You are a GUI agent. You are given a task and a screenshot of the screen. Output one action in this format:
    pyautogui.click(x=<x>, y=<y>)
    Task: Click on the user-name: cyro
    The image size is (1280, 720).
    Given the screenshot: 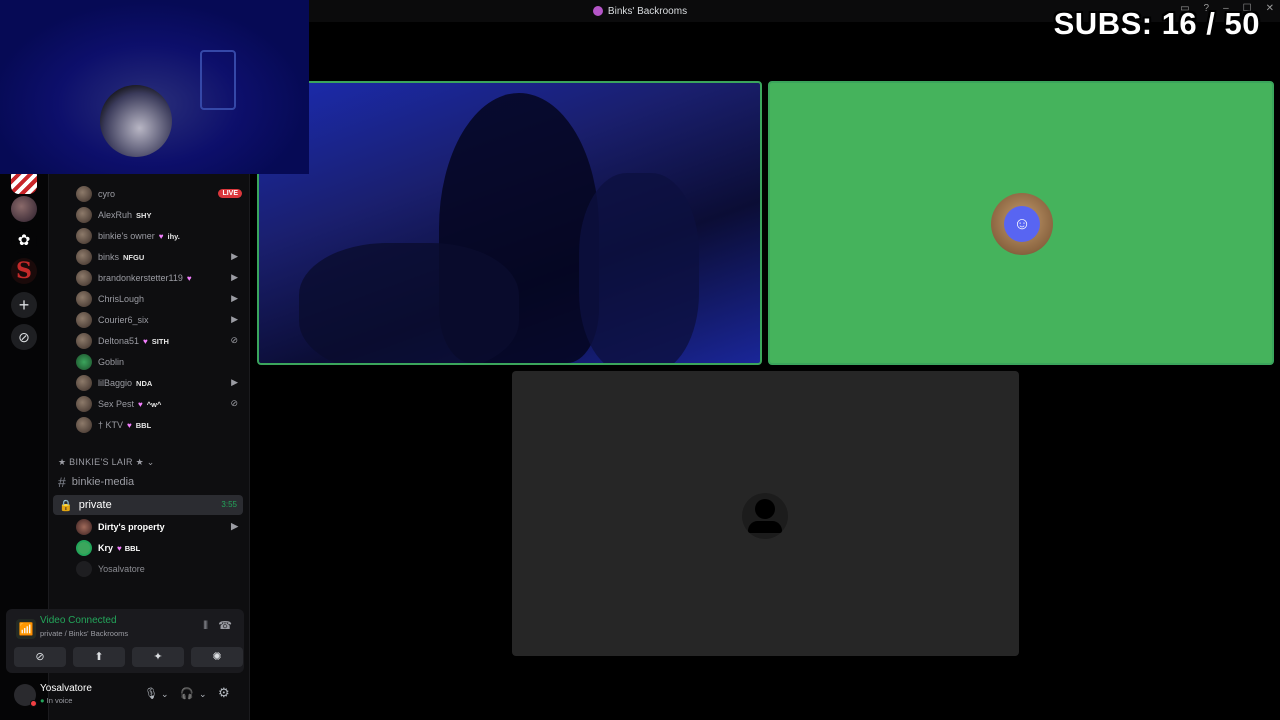 What is the action you would take?
    pyautogui.click(x=107, y=194)
    